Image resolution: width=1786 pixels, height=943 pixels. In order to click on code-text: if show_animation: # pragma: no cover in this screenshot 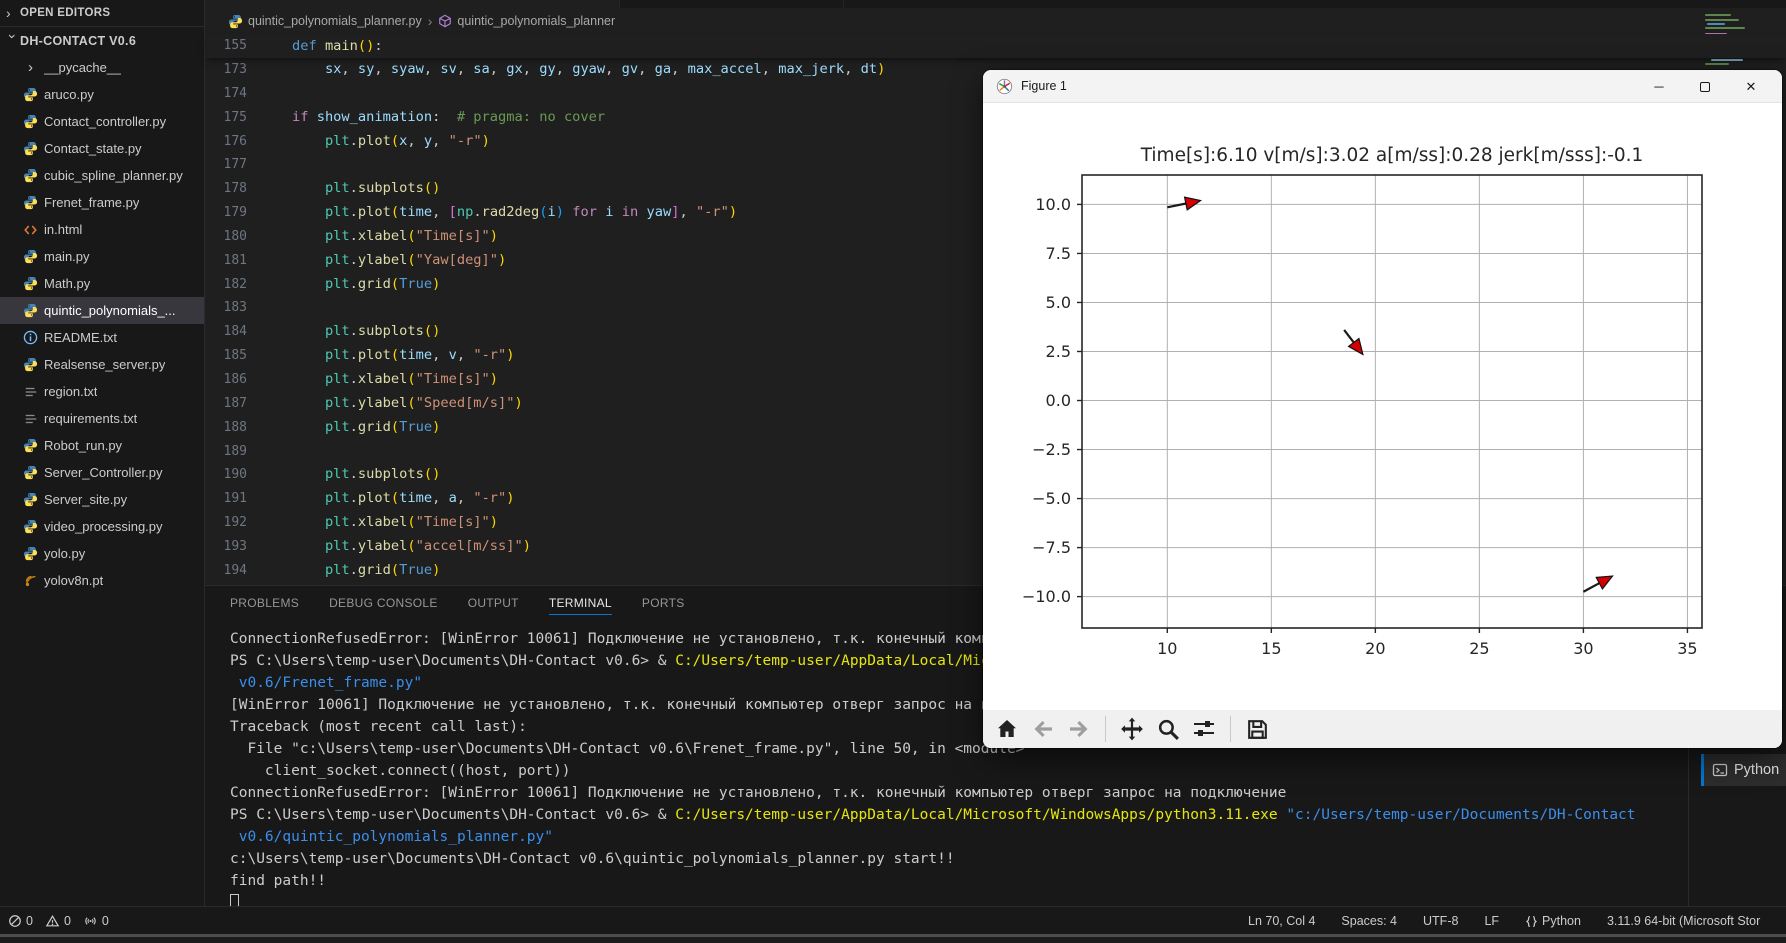, I will do `click(448, 116)`.